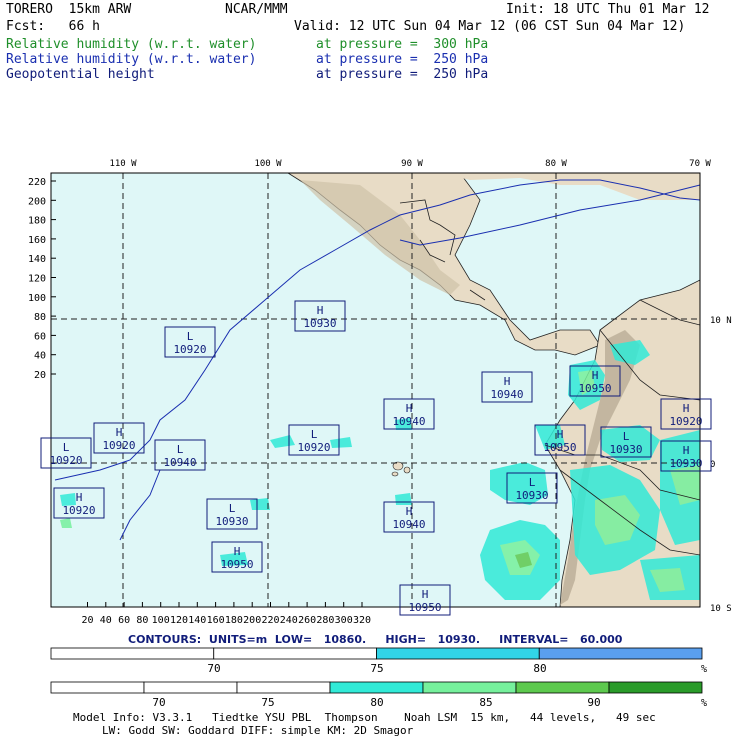 This screenshot has width=740, height=740. Describe the element at coordinates (485, 702) in the screenshot. I see `colorbar-label: 85` at that location.